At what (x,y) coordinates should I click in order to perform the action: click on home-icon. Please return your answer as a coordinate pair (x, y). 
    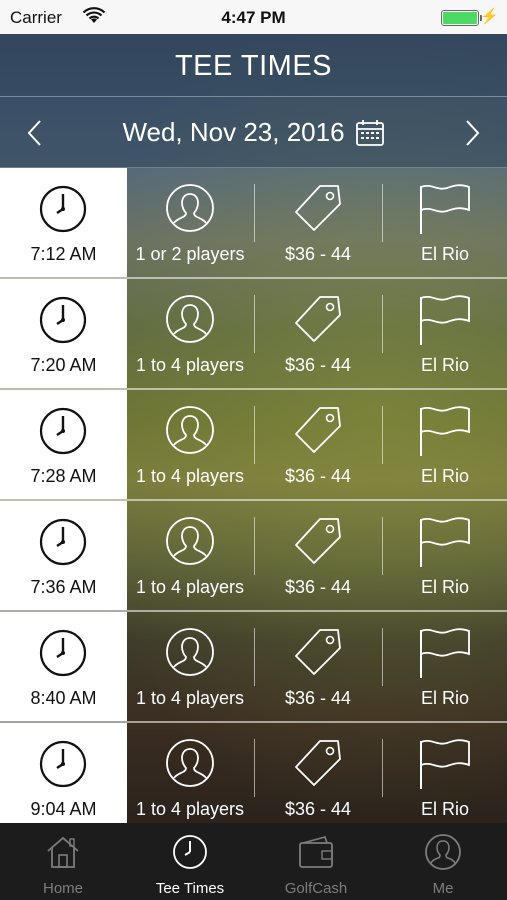
    Looking at the image, I should click on (63, 852).